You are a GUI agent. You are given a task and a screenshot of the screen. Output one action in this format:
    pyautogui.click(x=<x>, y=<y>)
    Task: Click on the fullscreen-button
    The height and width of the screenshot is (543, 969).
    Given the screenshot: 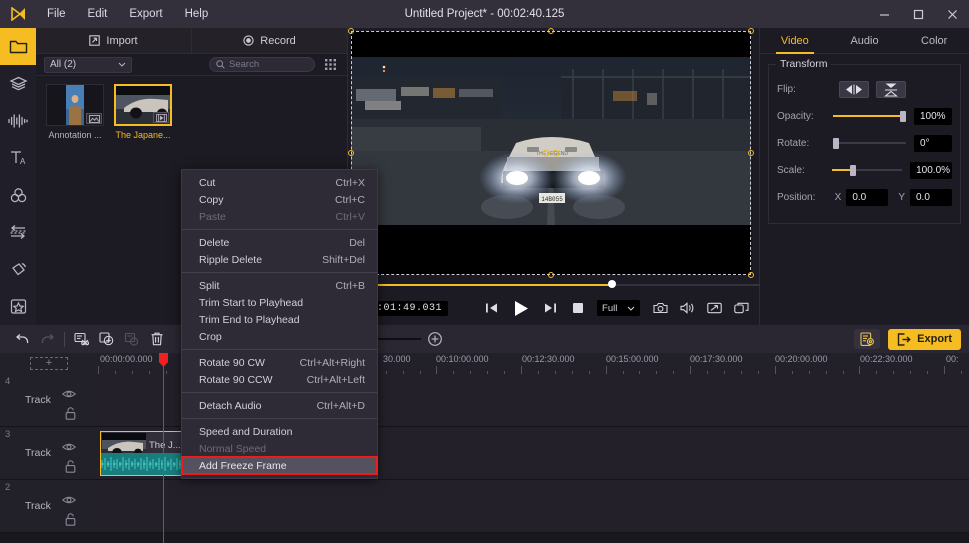 What is the action you would take?
    pyautogui.click(x=715, y=308)
    